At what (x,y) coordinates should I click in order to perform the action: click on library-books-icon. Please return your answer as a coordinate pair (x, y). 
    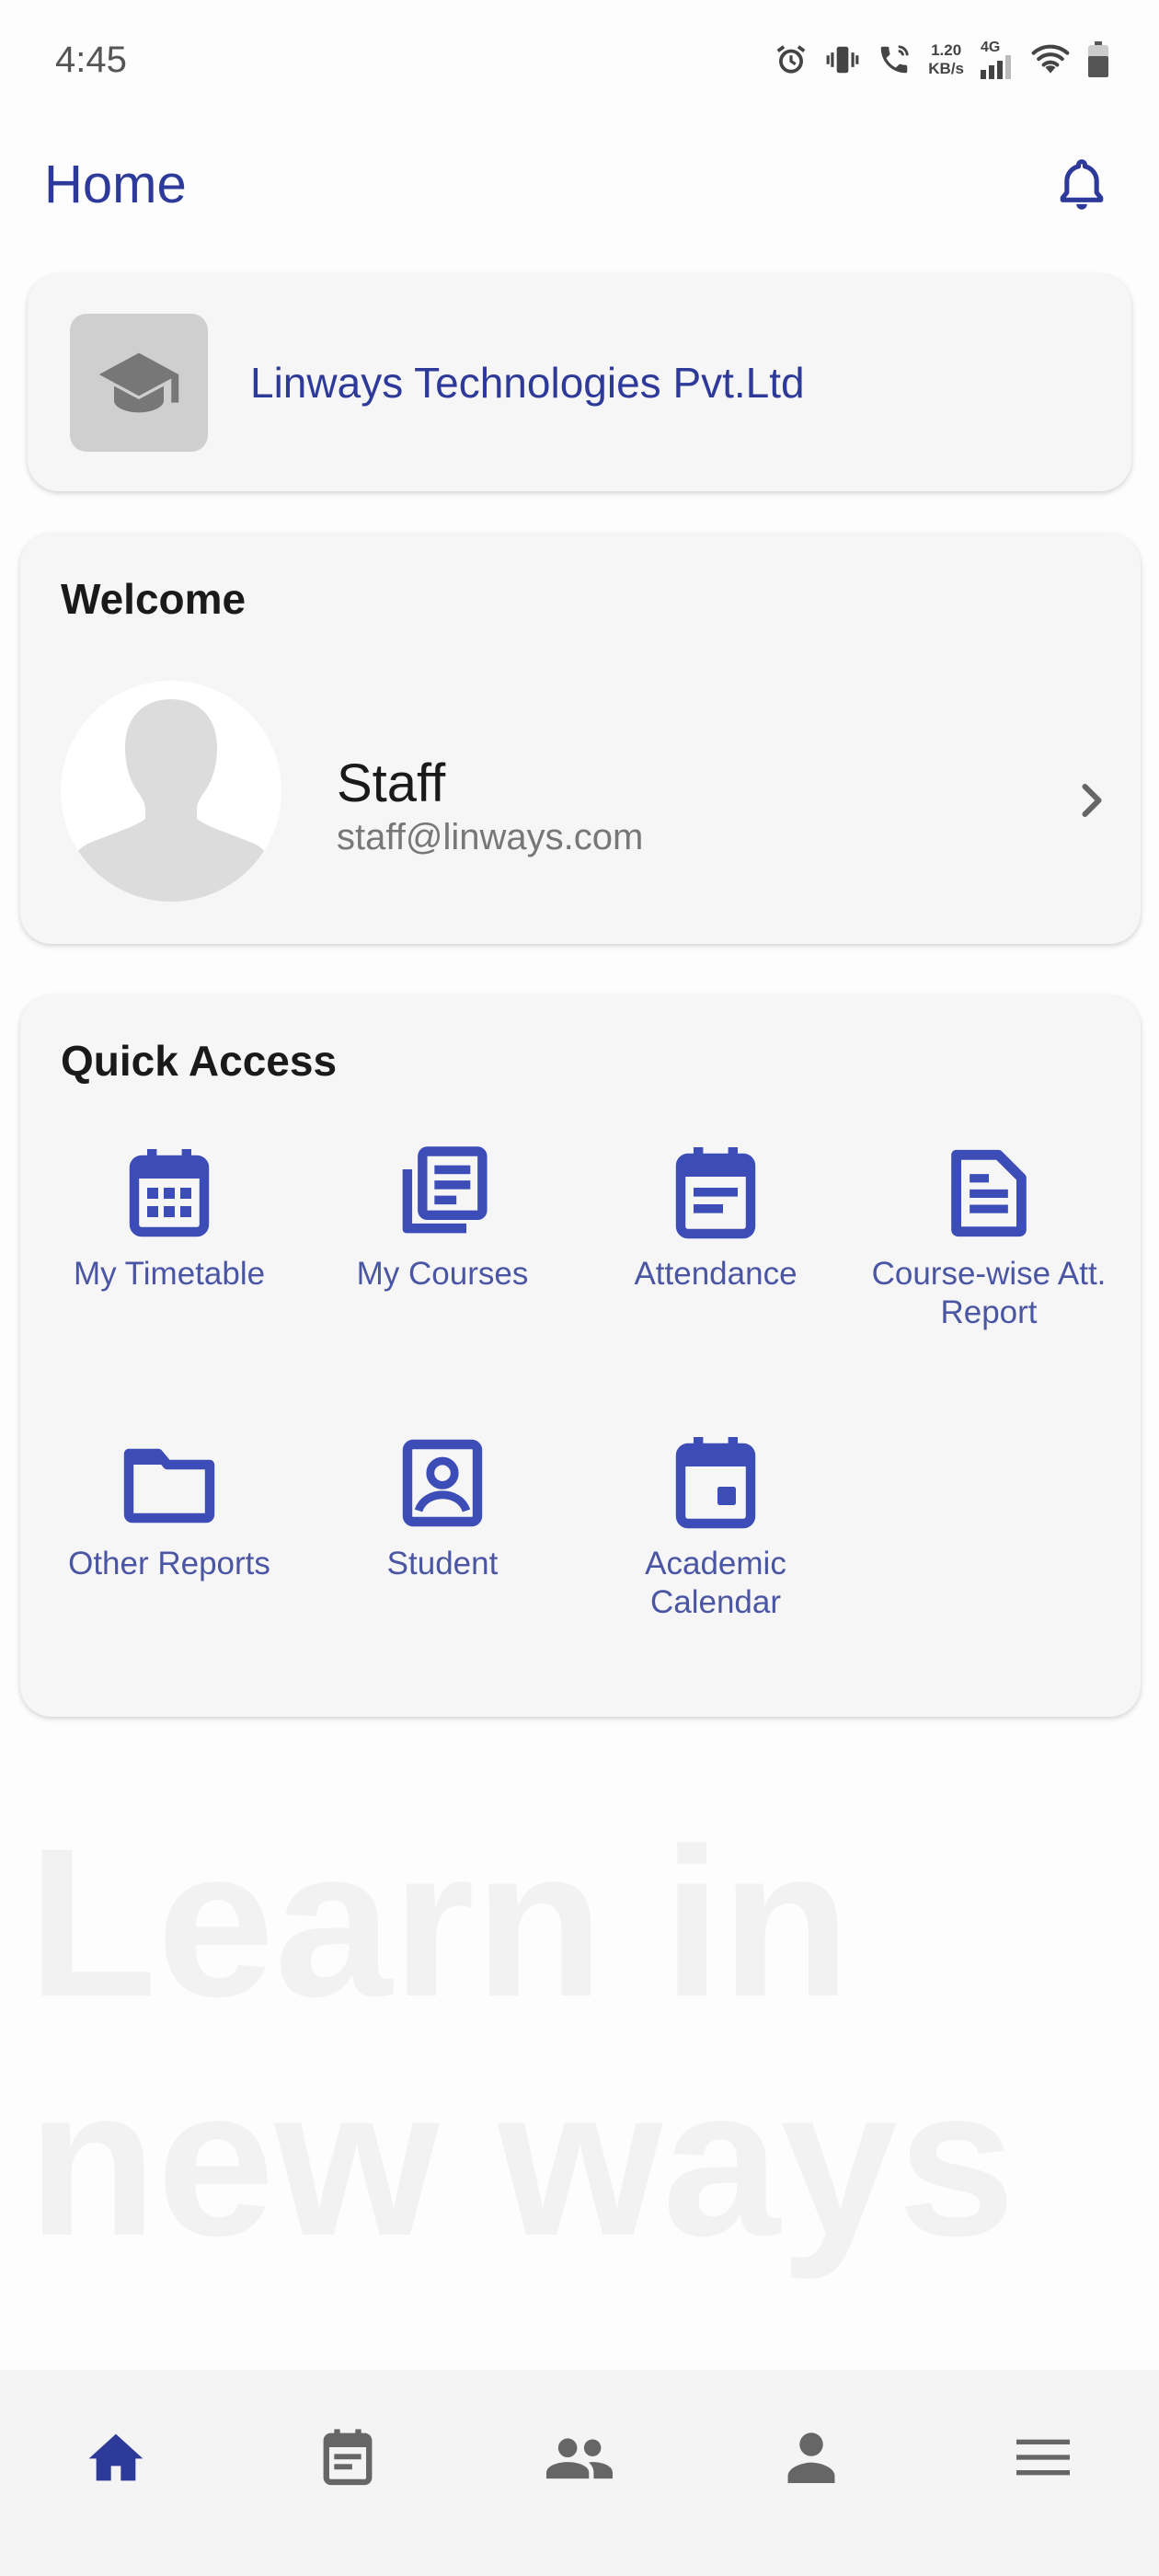
    Looking at the image, I should click on (442, 1193).